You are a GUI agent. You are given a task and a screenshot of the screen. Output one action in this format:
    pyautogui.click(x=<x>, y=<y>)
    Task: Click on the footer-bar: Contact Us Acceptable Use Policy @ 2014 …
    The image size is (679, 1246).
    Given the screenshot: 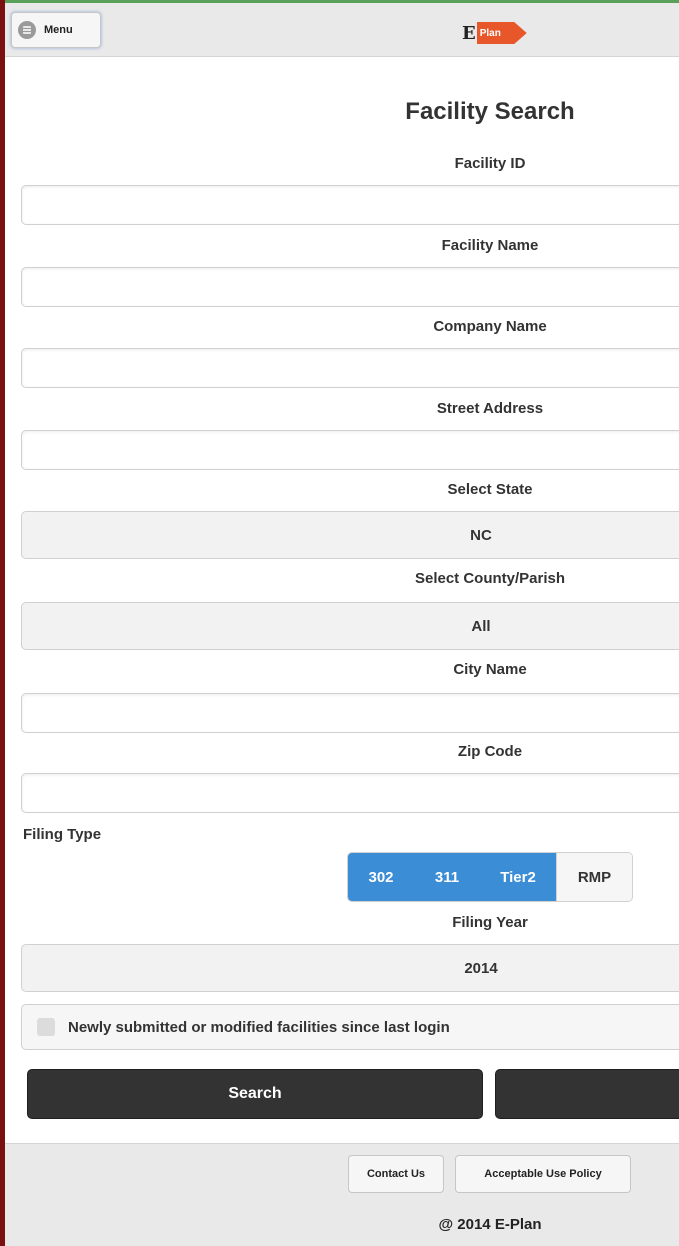 What is the action you would take?
    pyautogui.click(x=342, y=1194)
    